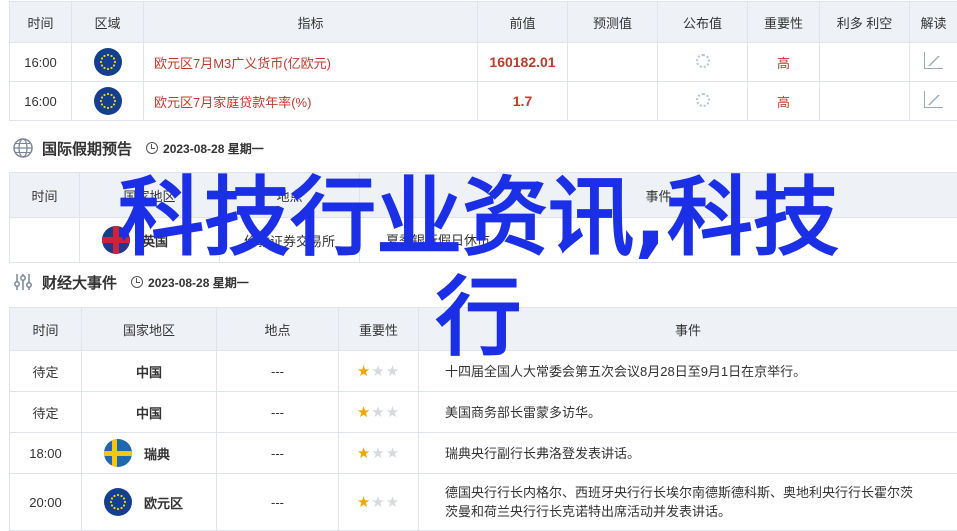  What do you see at coordinates (688, 453) in the screenshot?
I see `event-text: 瑞典央行副行长弗洛登发表讲话。` at bounding box center [688, 453].